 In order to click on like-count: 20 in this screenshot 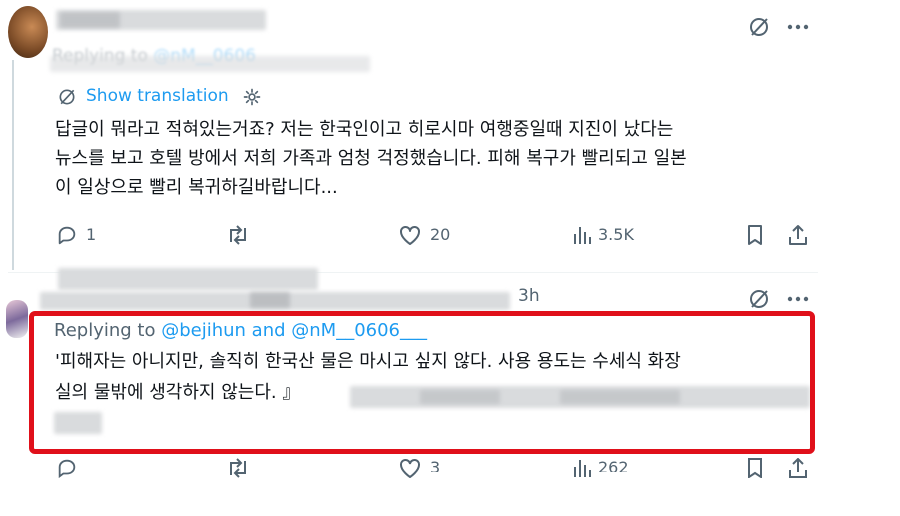, I will do `click(440, 234)`.